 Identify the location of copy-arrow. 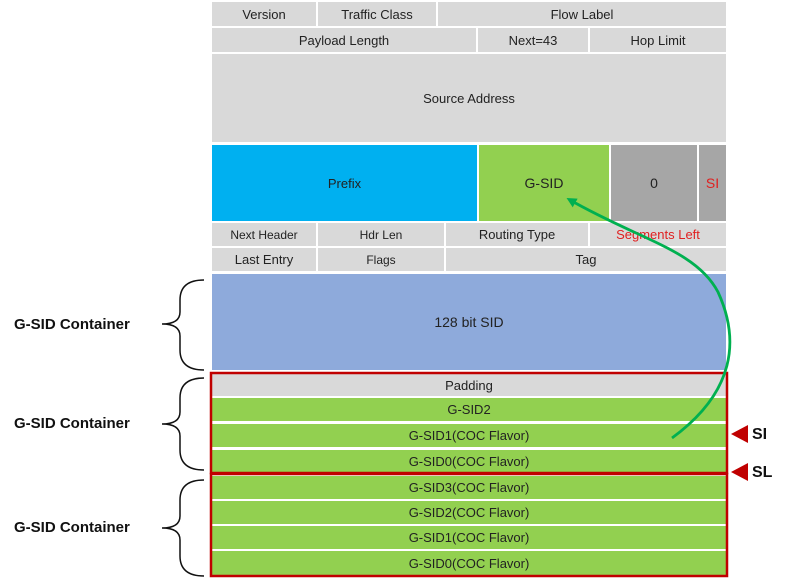
(649, 319).